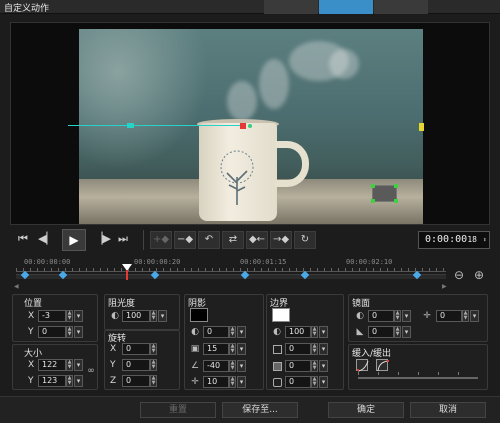 The height and width of the screenshot is (423, 500). Describe the element at coordinates (381, 332) in the screenshot. I see `mirror-distance-field: 0` at that location.